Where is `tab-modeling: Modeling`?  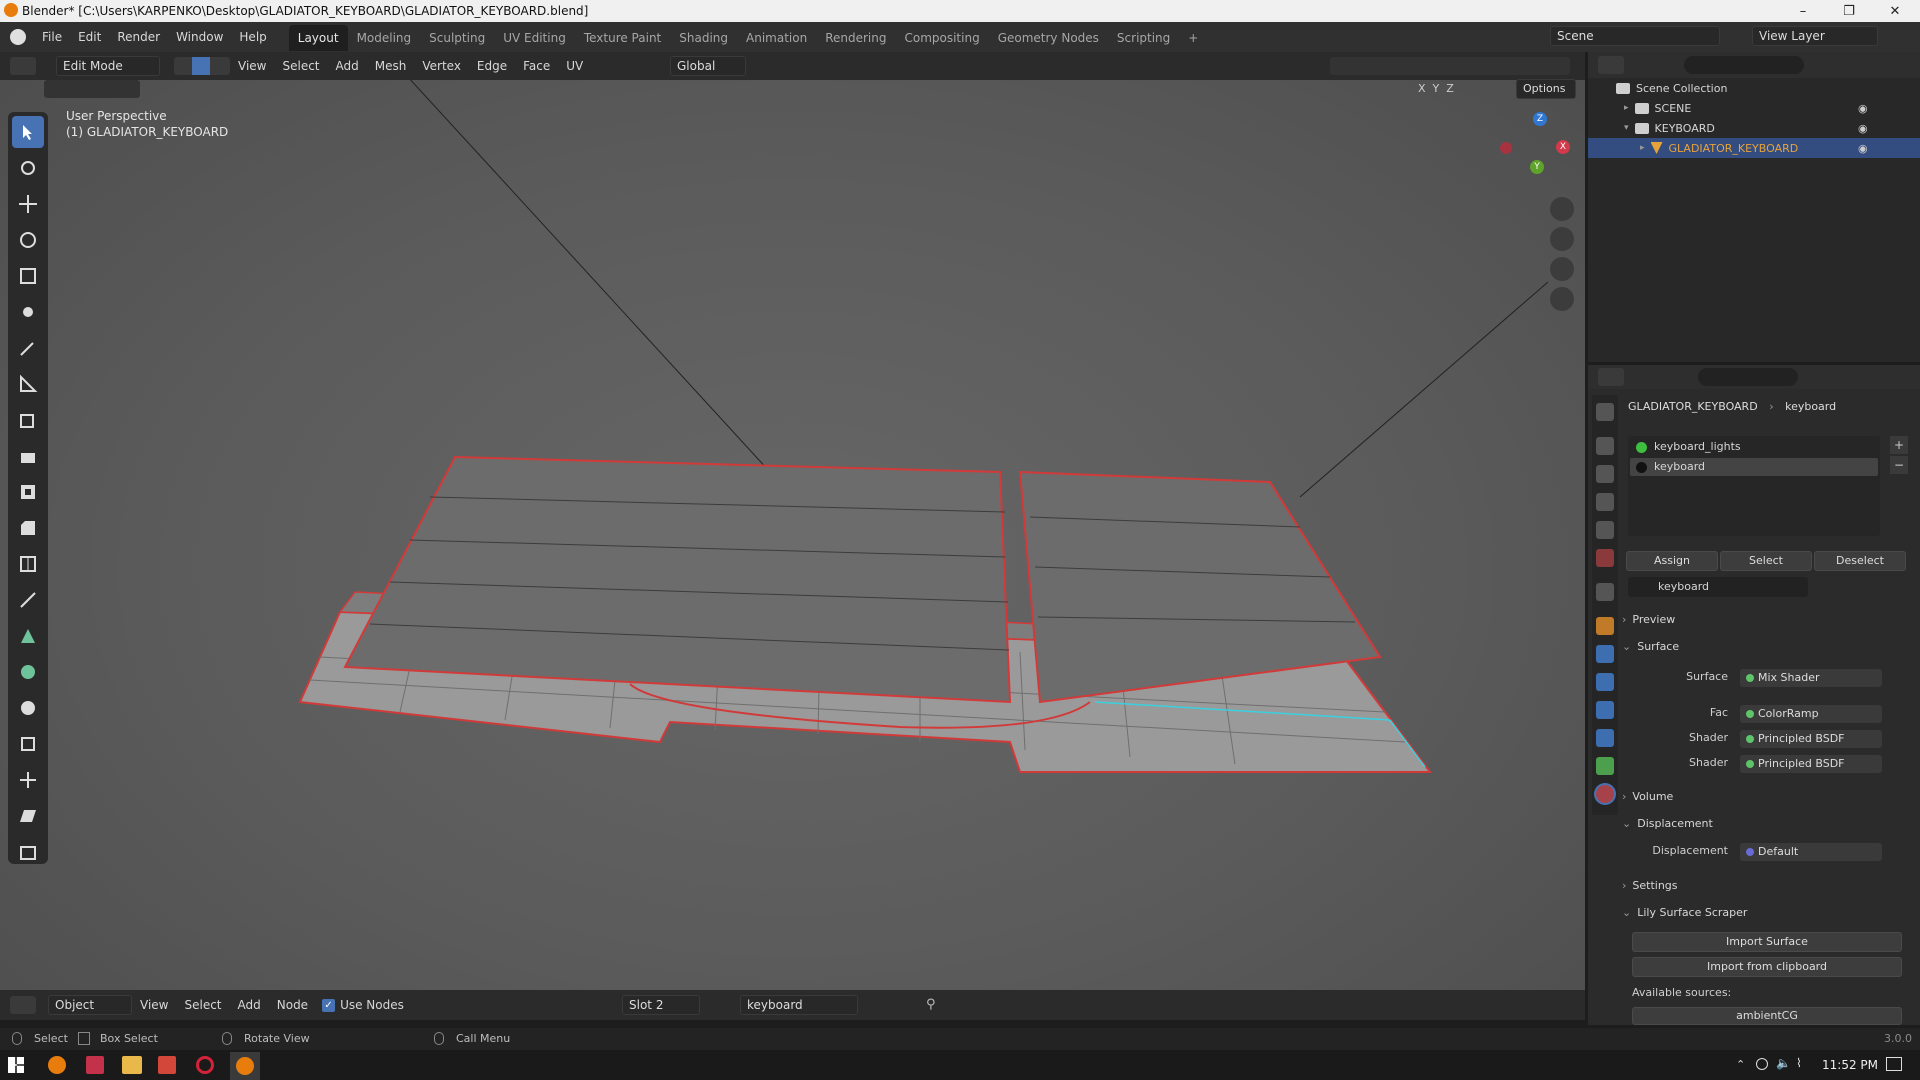
tab-modeling: Modeling is located at coordinates (384, 38).